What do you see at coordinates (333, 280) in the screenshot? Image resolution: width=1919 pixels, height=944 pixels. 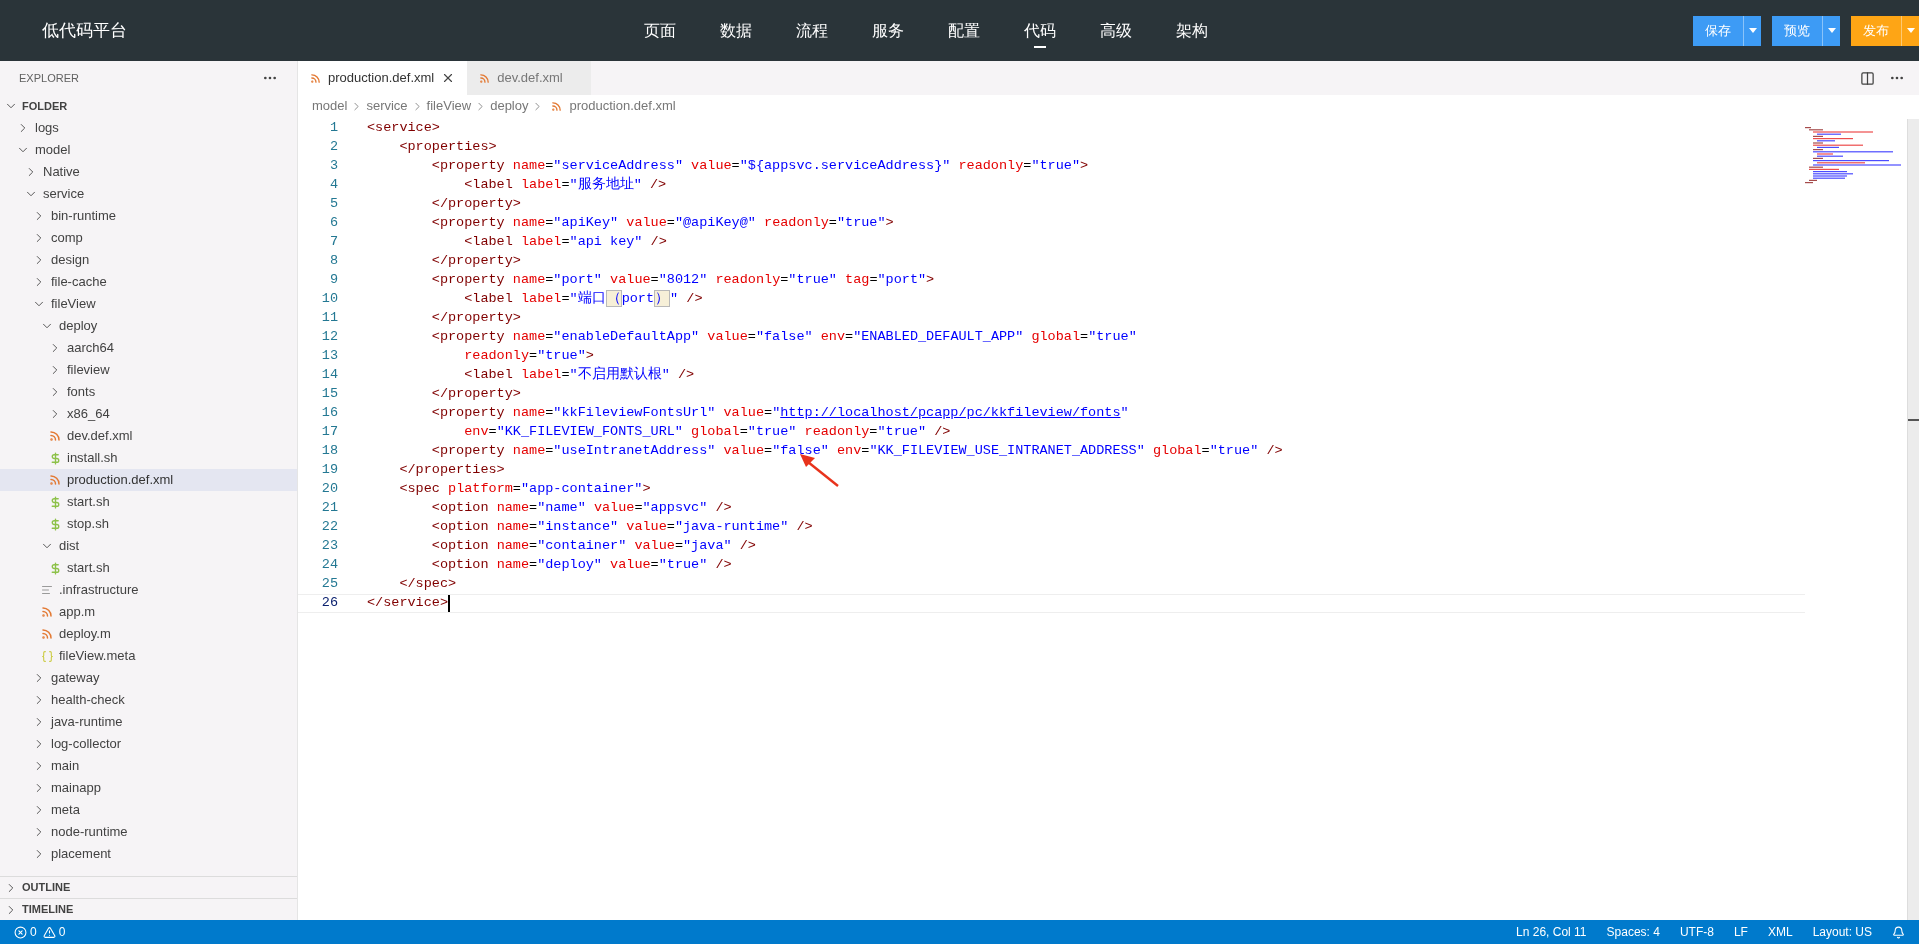 I see `line-number: 9` at bounding box center [333, 280].